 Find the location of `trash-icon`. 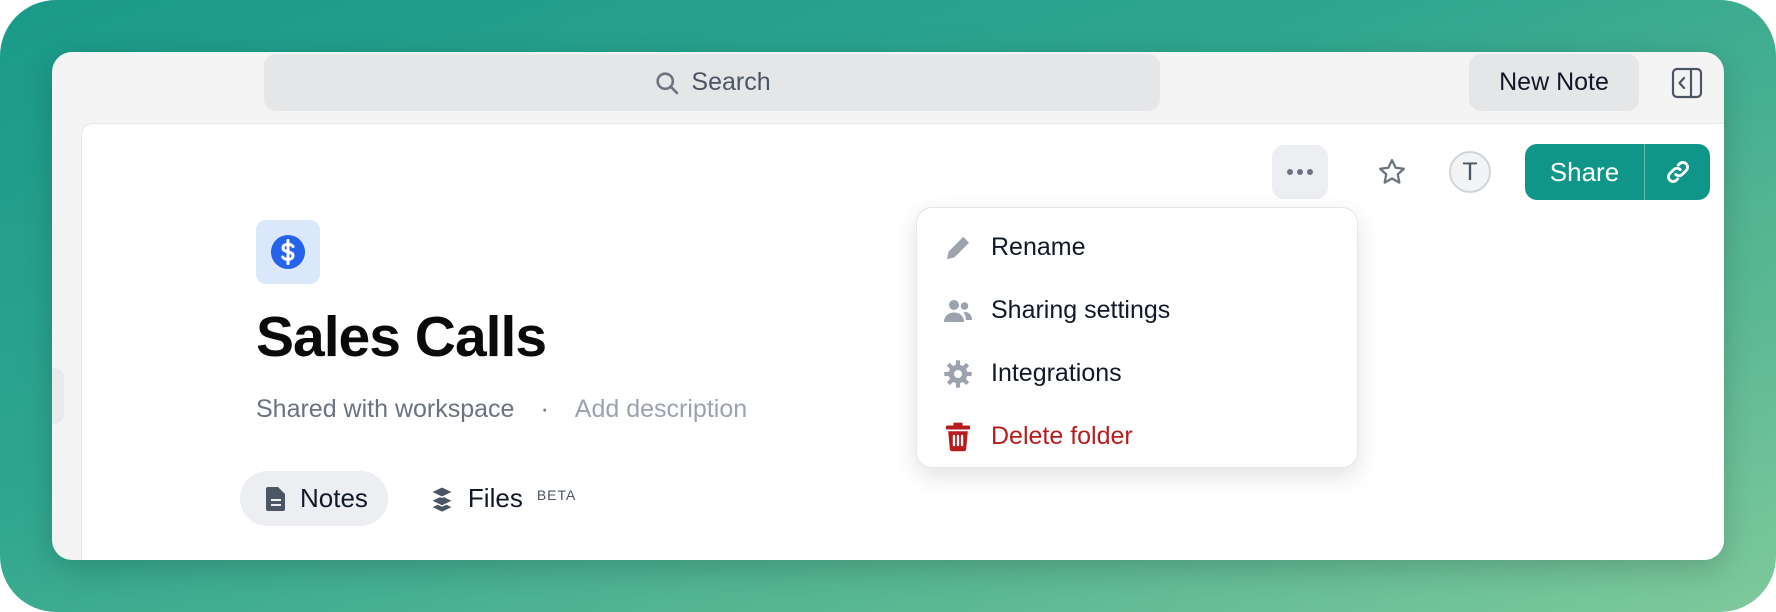

trash-icon is located at coordinates (958, 437).